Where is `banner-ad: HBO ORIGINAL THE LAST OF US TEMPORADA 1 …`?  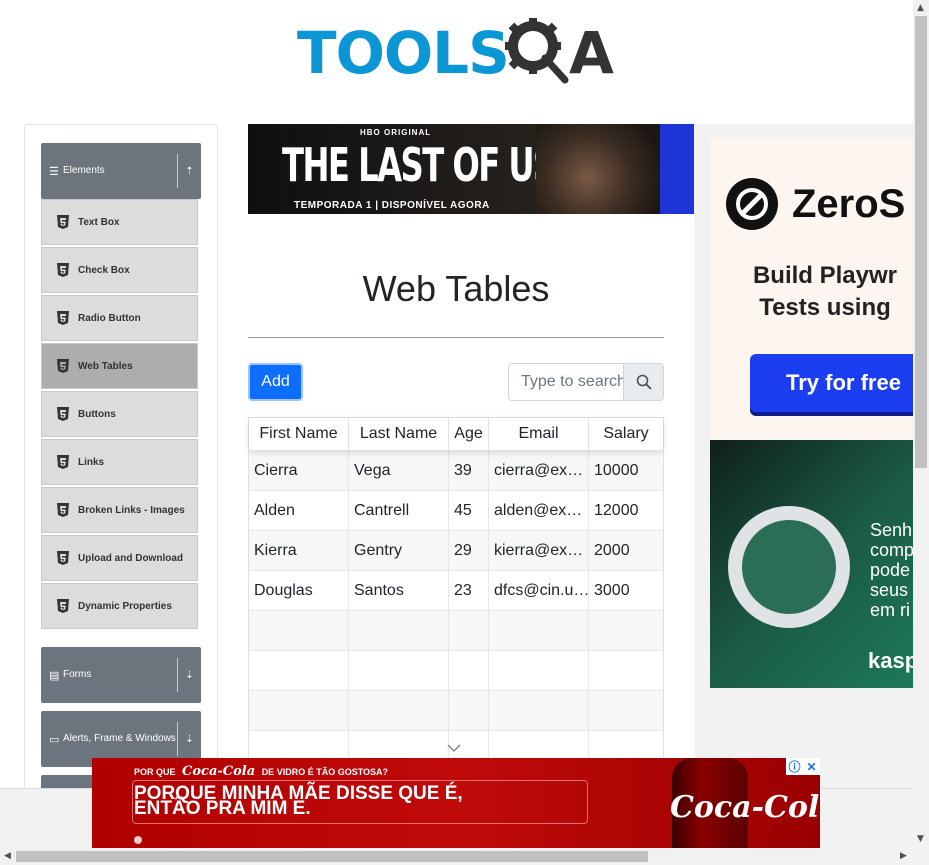
banner-ad: HBO ORIGINAL THE LAST OF US TEMPORADA 1 … is located at coordinates (471, 169).